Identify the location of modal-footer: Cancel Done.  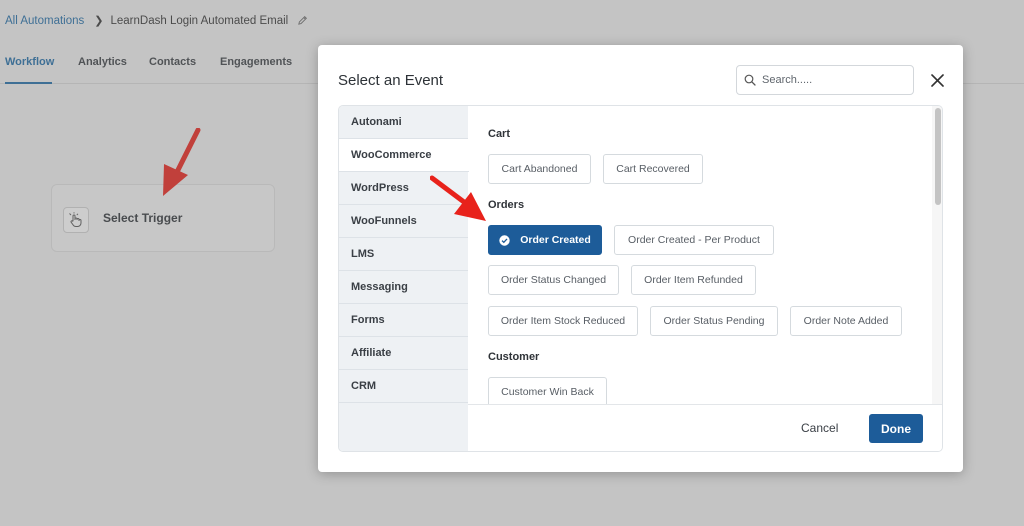
(705, 427).